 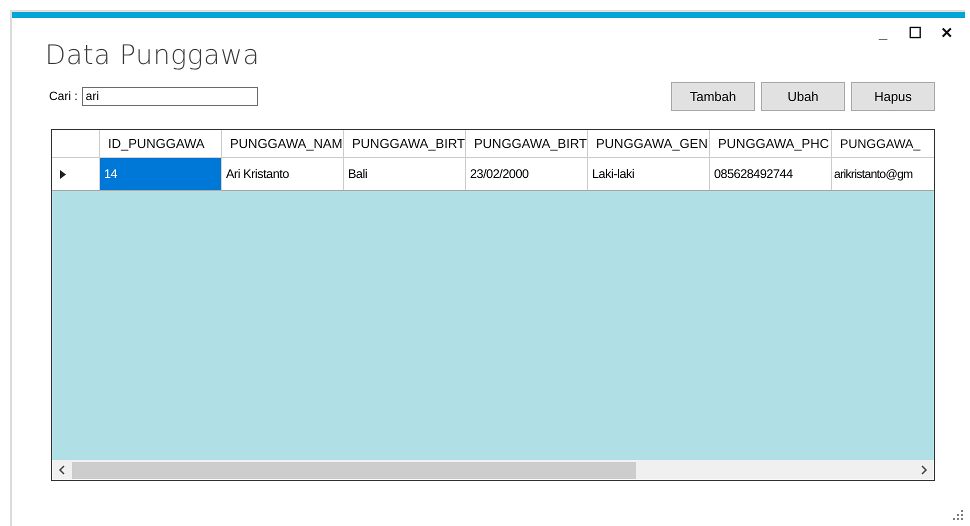 I want to click on horizontal-scrollbar, so click(x=493, y=470).